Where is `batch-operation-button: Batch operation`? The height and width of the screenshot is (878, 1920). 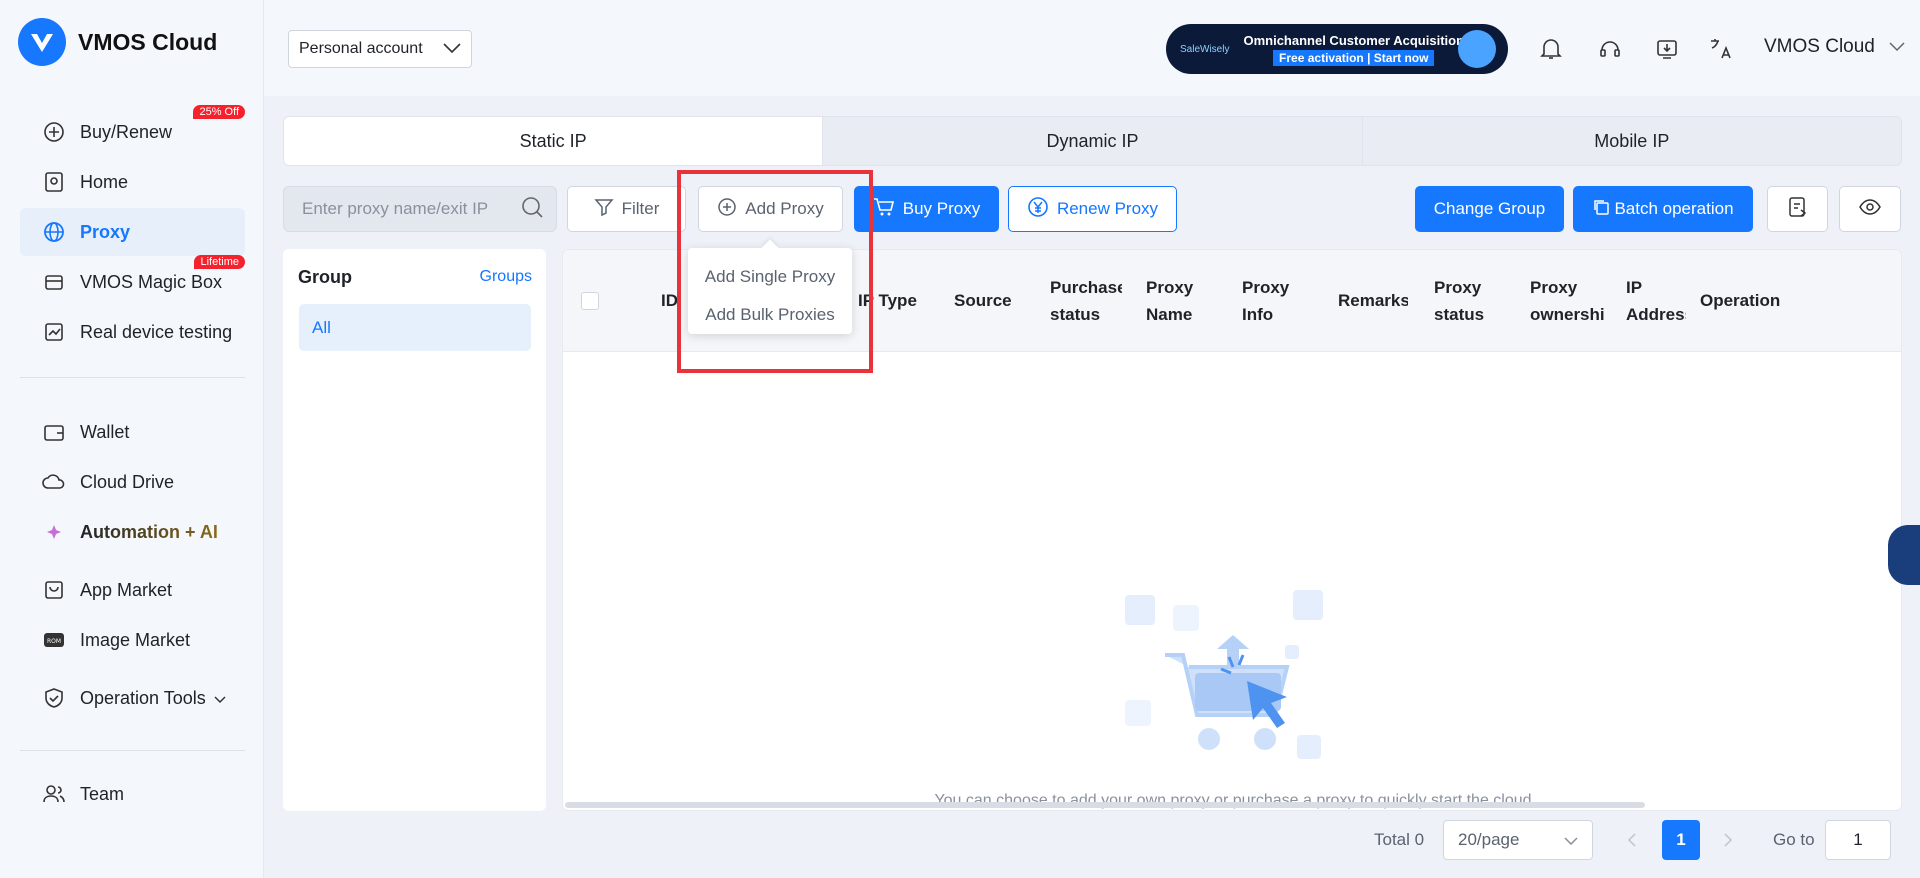
batch-operation-button: Batch operation is located at coordinates (1663, 209).